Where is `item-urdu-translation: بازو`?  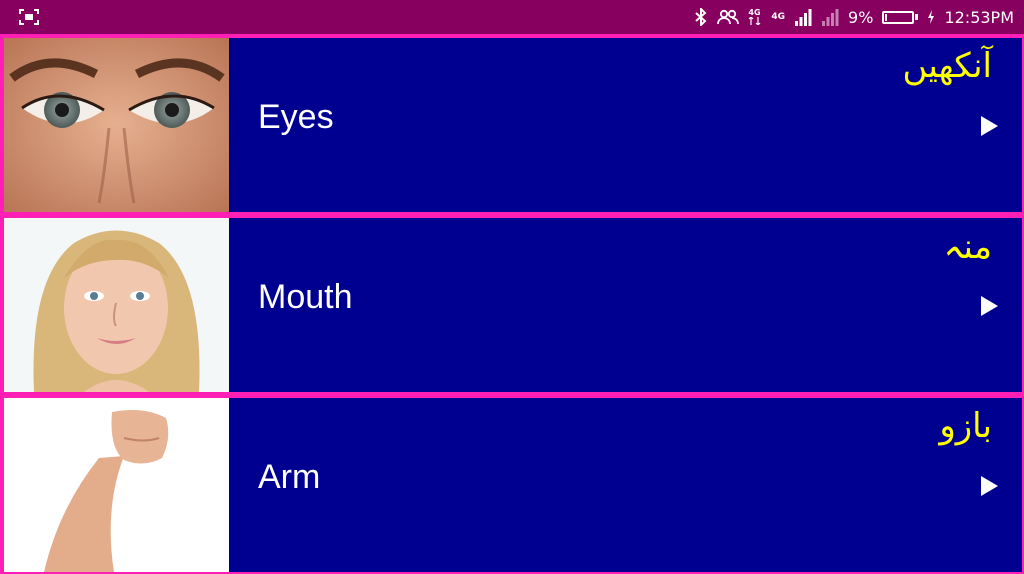
item-urdu-translation: بازو is located at coordinates (965, 426).